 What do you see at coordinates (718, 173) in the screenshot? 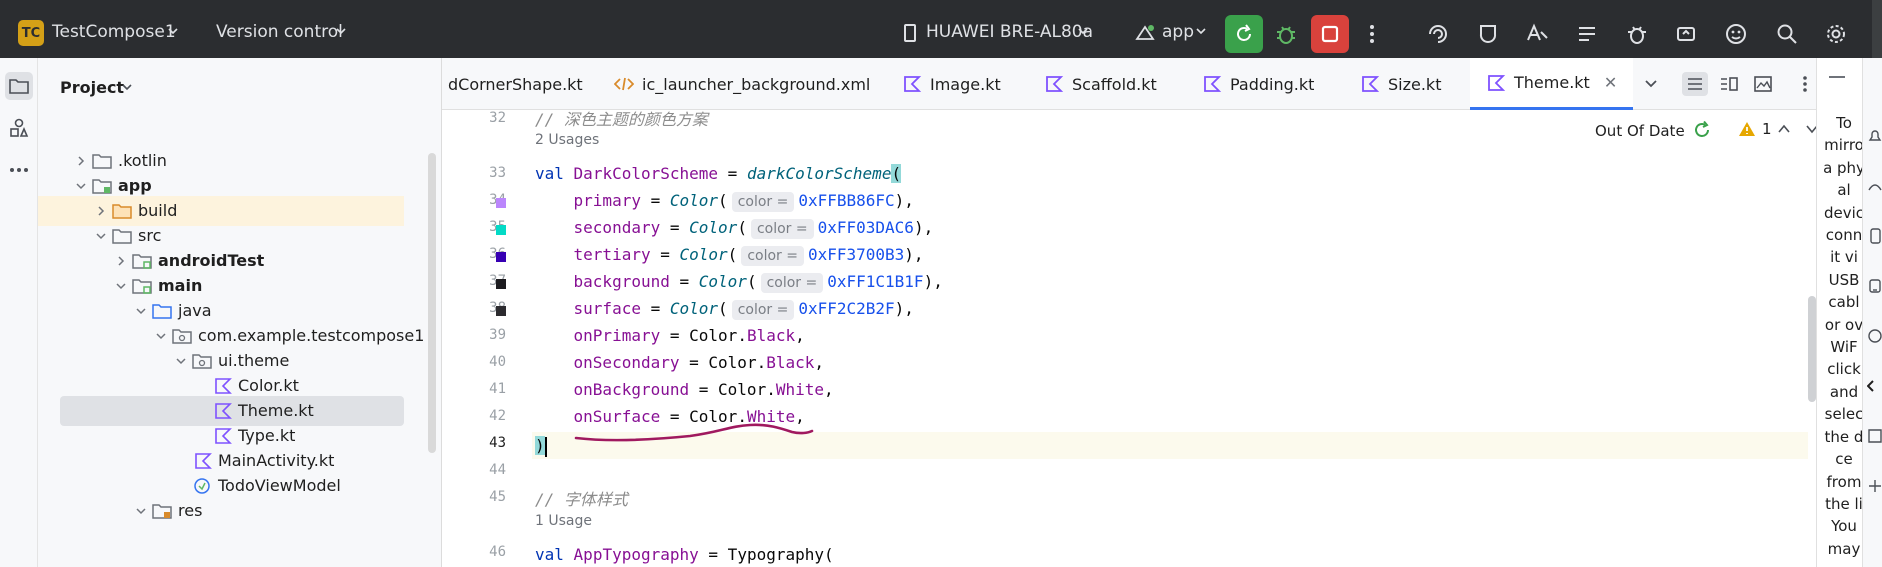
I see `code-line-declaration: val DarkColorScheme = darkColorScheme(` at bounding box center [718, 173].